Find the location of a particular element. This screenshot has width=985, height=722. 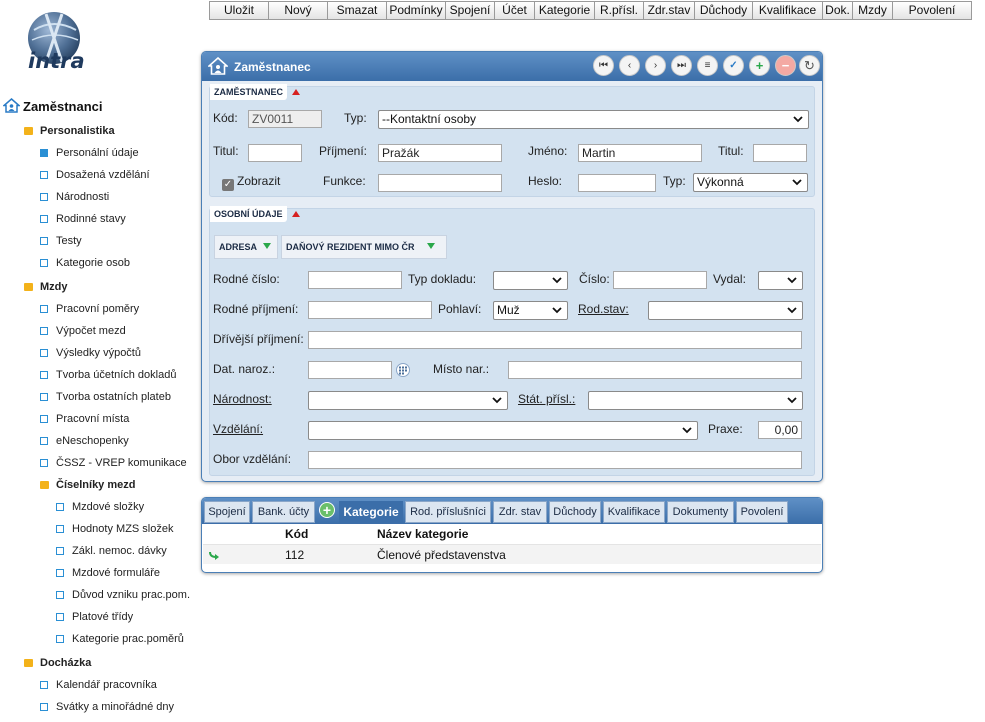

qualifications-button: Kvalifikace is located at coordinates (787, 10).